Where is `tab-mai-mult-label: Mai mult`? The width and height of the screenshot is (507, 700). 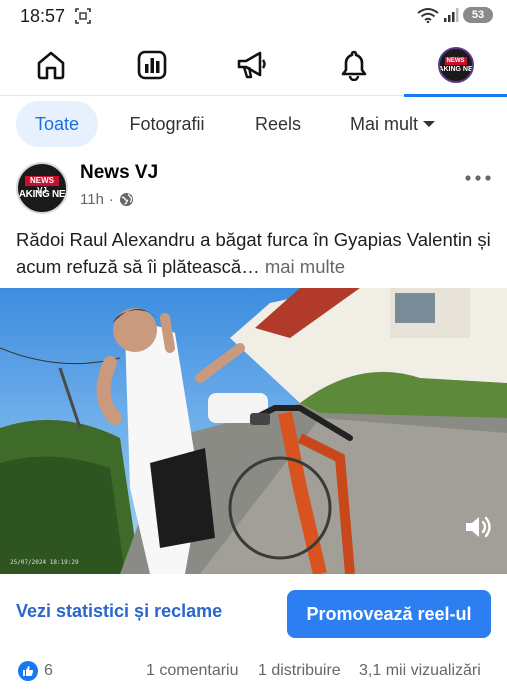 tab-mai-mult-label: Mai mult is located at coordinates (383, 123).